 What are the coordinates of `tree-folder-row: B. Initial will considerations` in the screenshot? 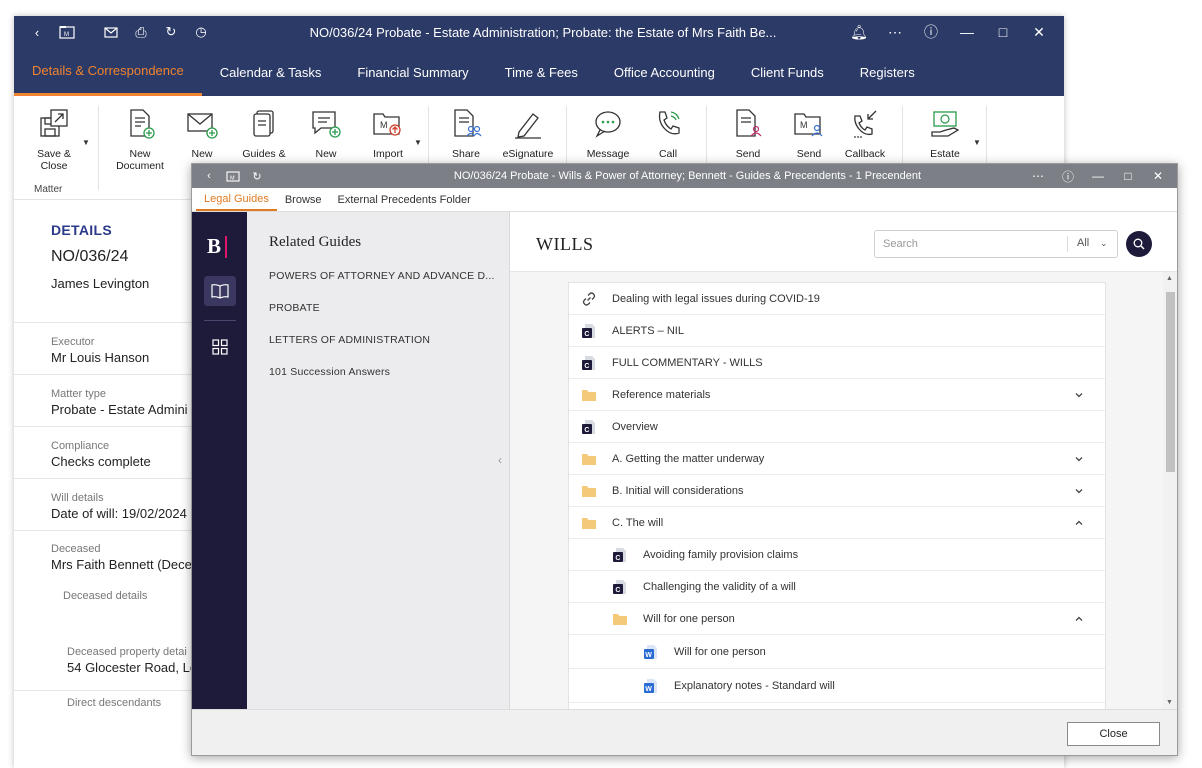 It's located at (837, 491).